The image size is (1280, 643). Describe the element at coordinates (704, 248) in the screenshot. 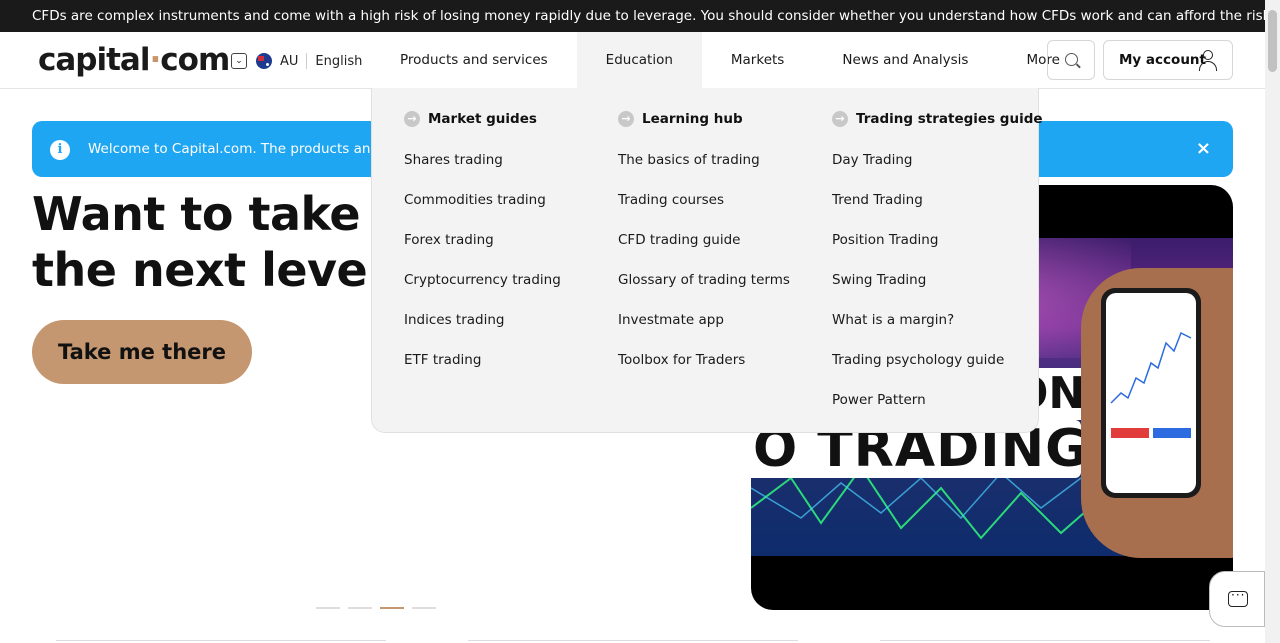

I see `menu-item-cfd-trading-guide: CFD trading guide` at that location.